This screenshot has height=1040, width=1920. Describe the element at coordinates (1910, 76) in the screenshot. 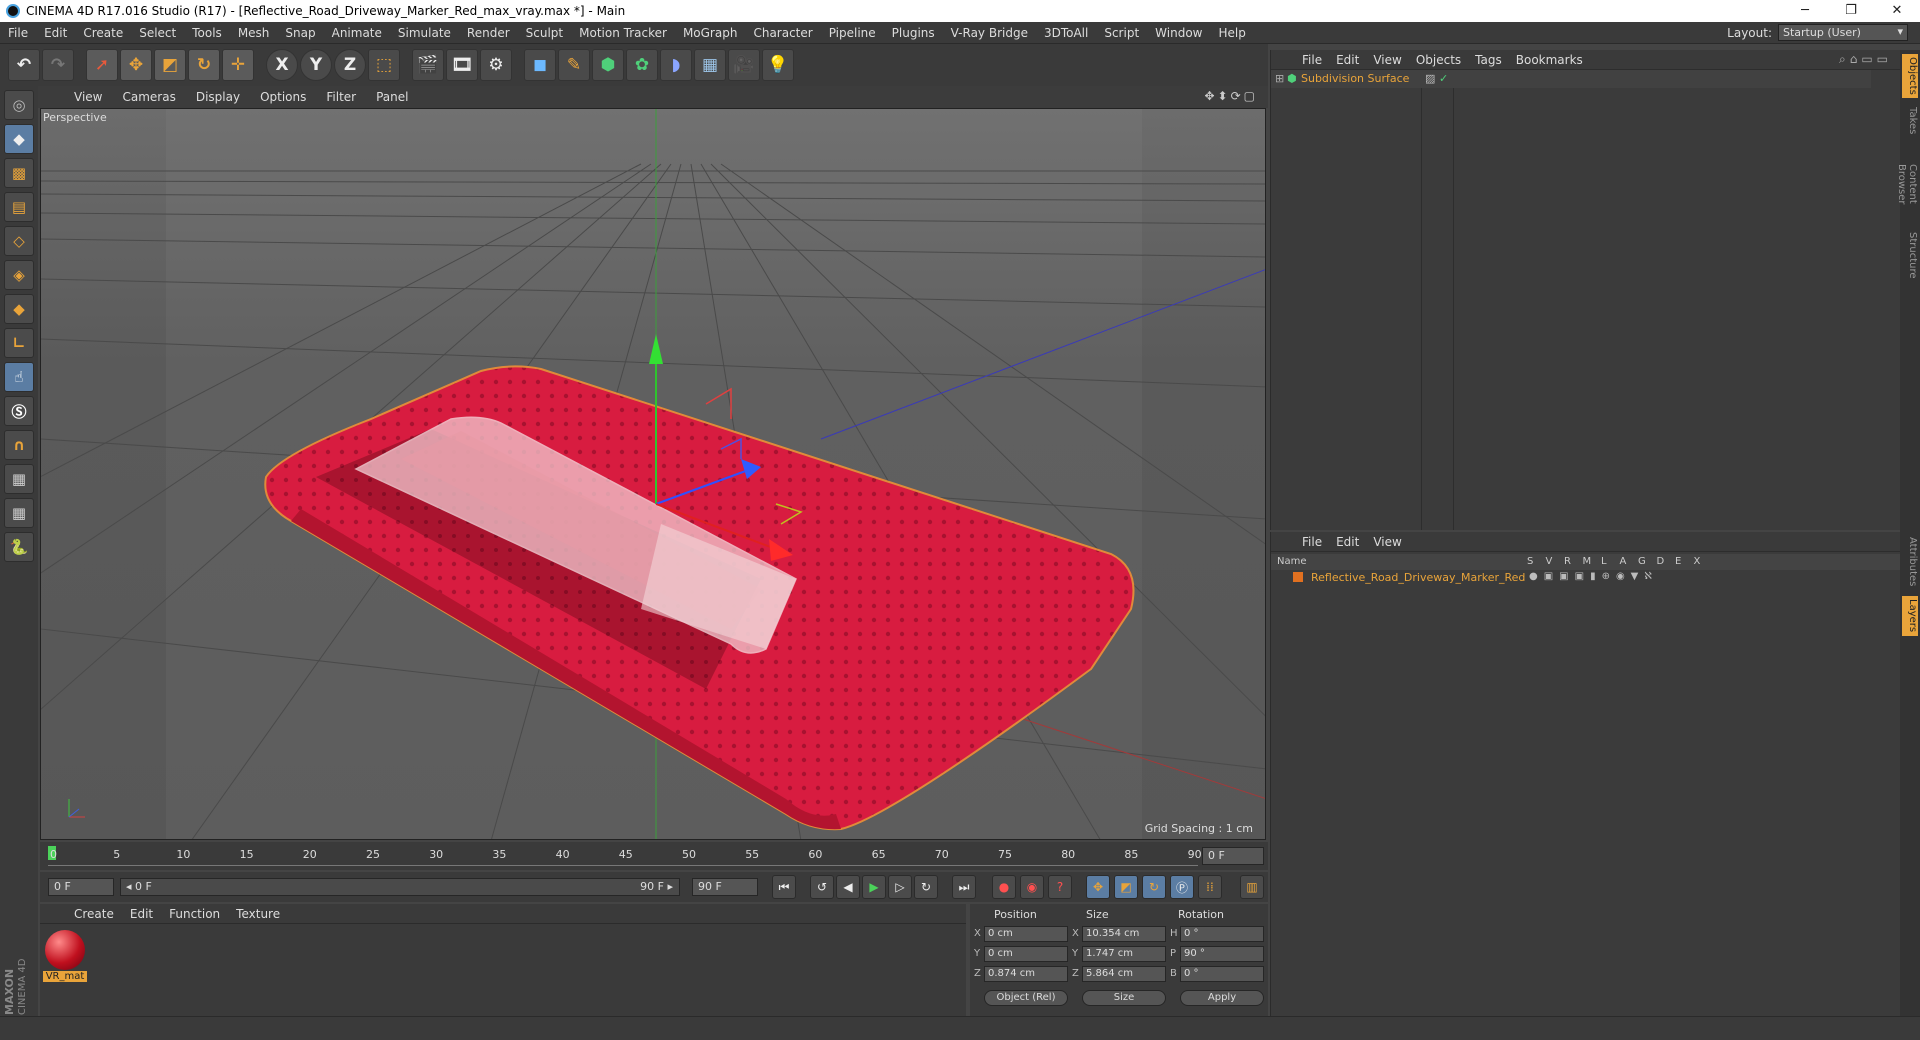

I see `tab-objects: Objects` at that location.